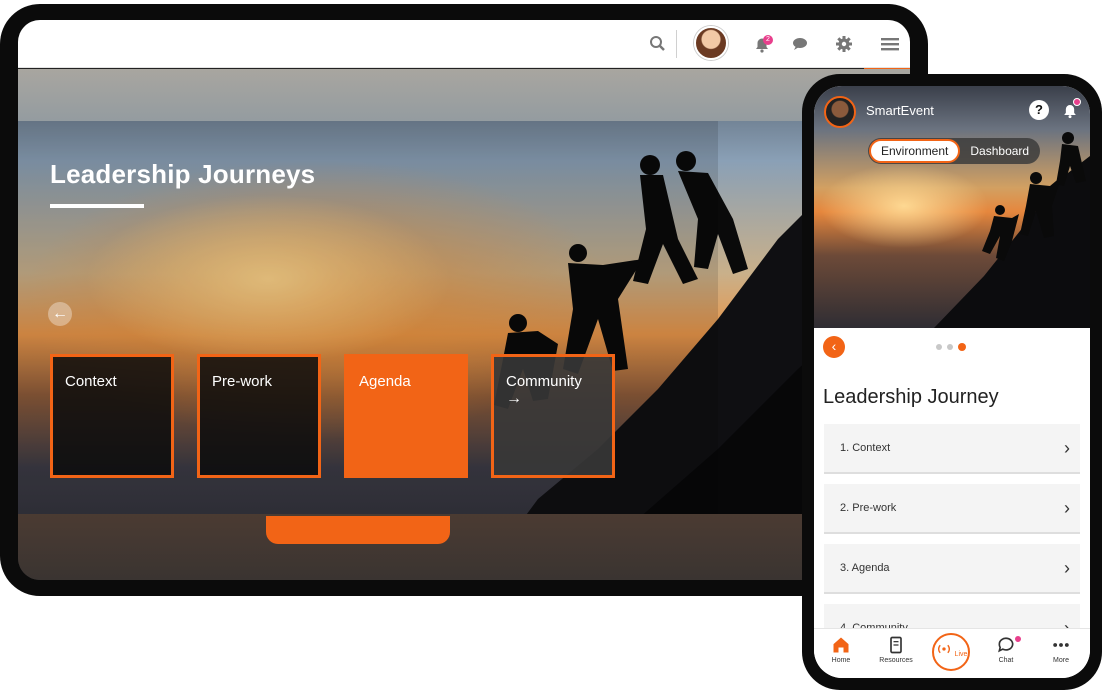  What do you see at coordinates (1012, 230) in the screenshot?
I see `climbers-silhouette` at bounding box center [1012, 230].